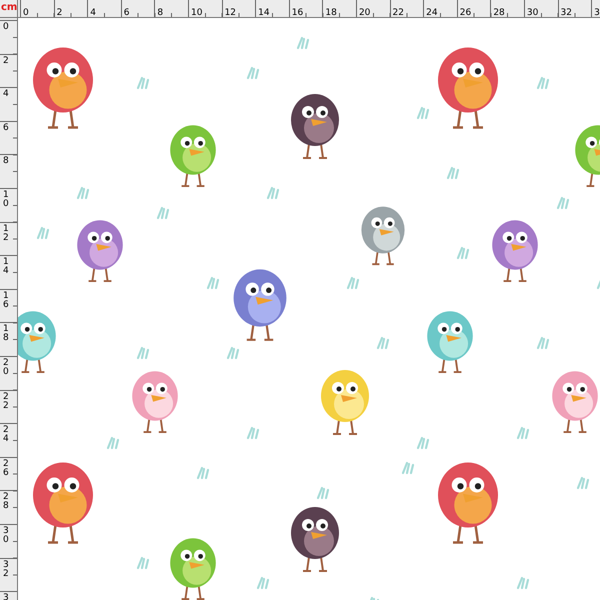 The height and width of the screenshot is (600, 600). What do you see at coordinates (9, 9) in the screenshot?
I see `unit-label: cm` at bounding box center [9, 9].